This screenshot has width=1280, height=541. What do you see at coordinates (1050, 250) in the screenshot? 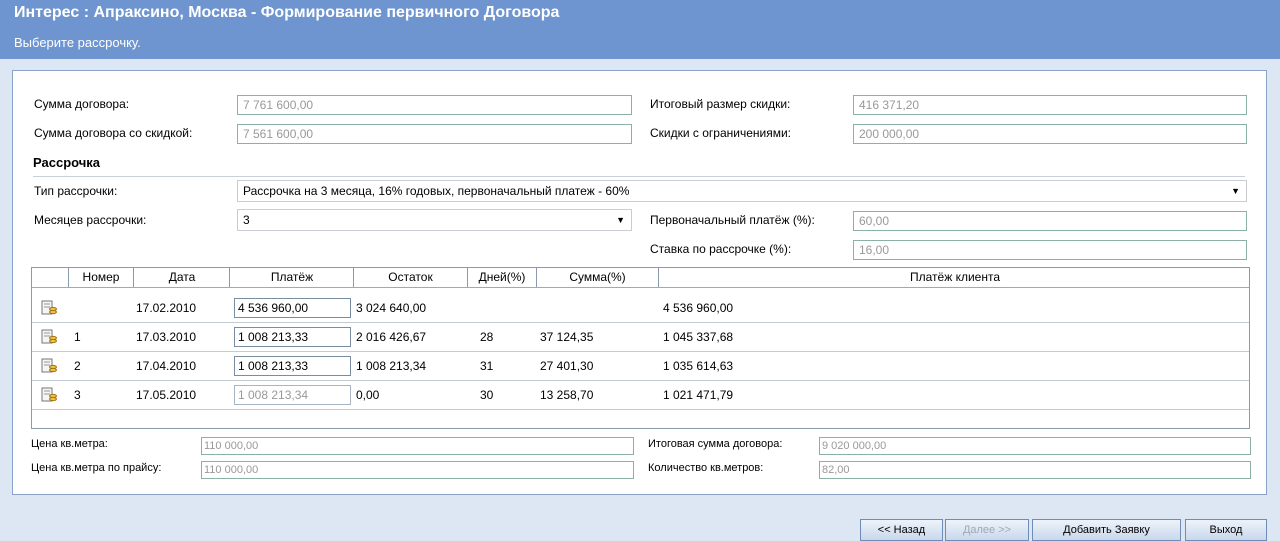
I see `rate-field: 16,00` at bounding box center [1050, 250].